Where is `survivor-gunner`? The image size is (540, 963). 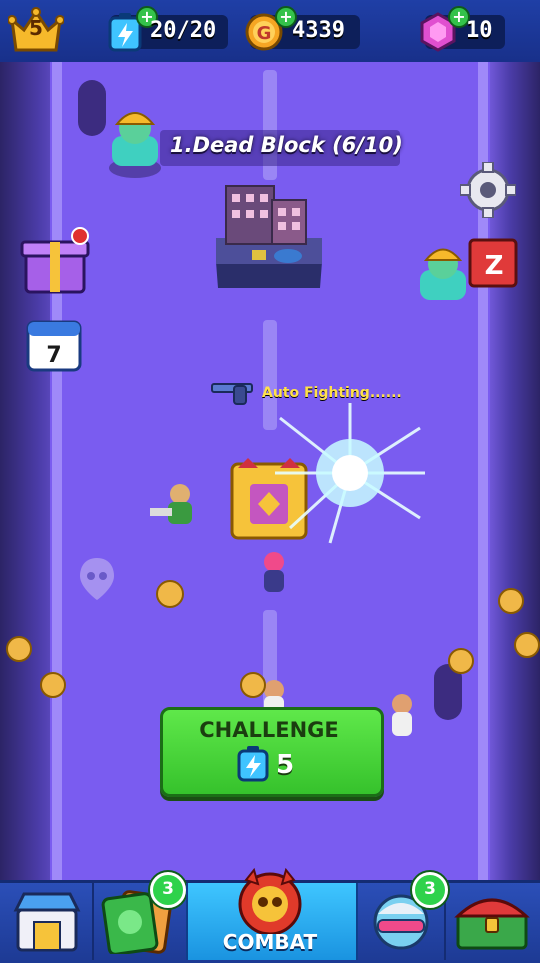 survivor-gunner is located at coordinates (171, 504).